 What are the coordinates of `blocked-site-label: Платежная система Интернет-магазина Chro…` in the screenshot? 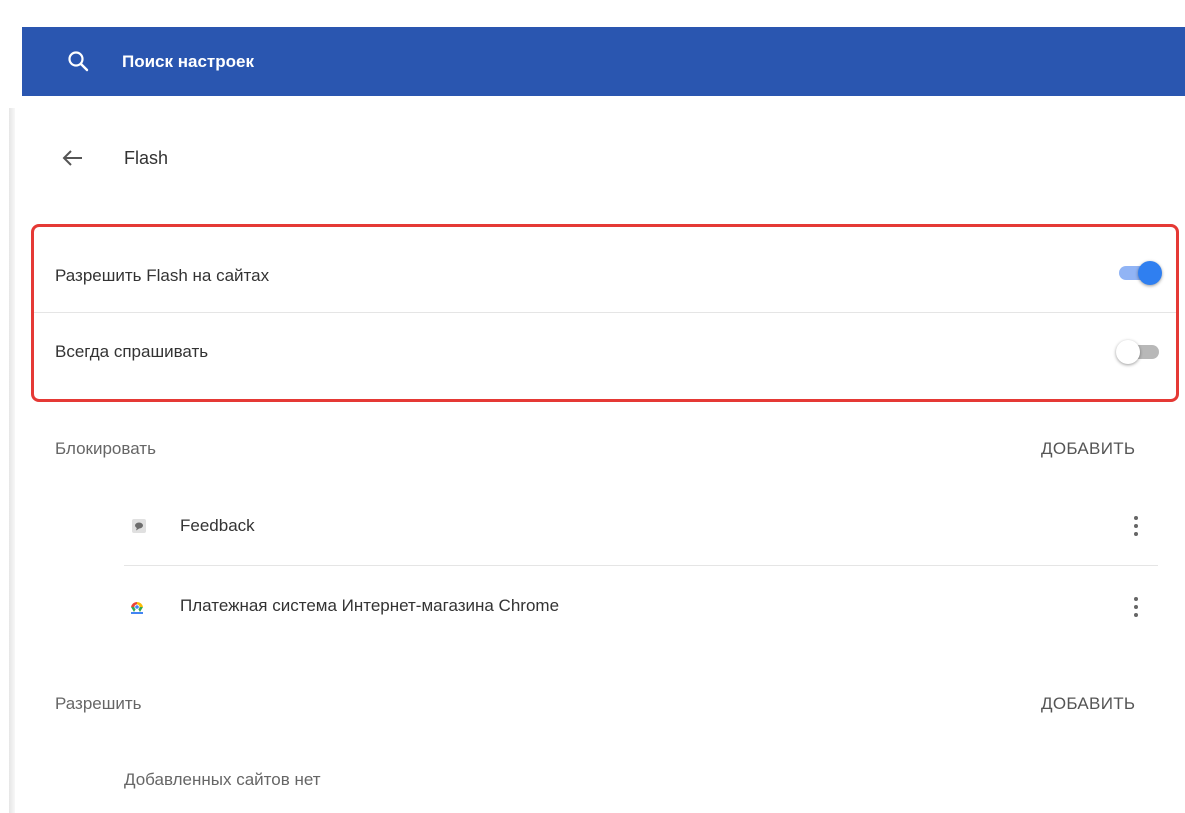 It's located at (369, 606).